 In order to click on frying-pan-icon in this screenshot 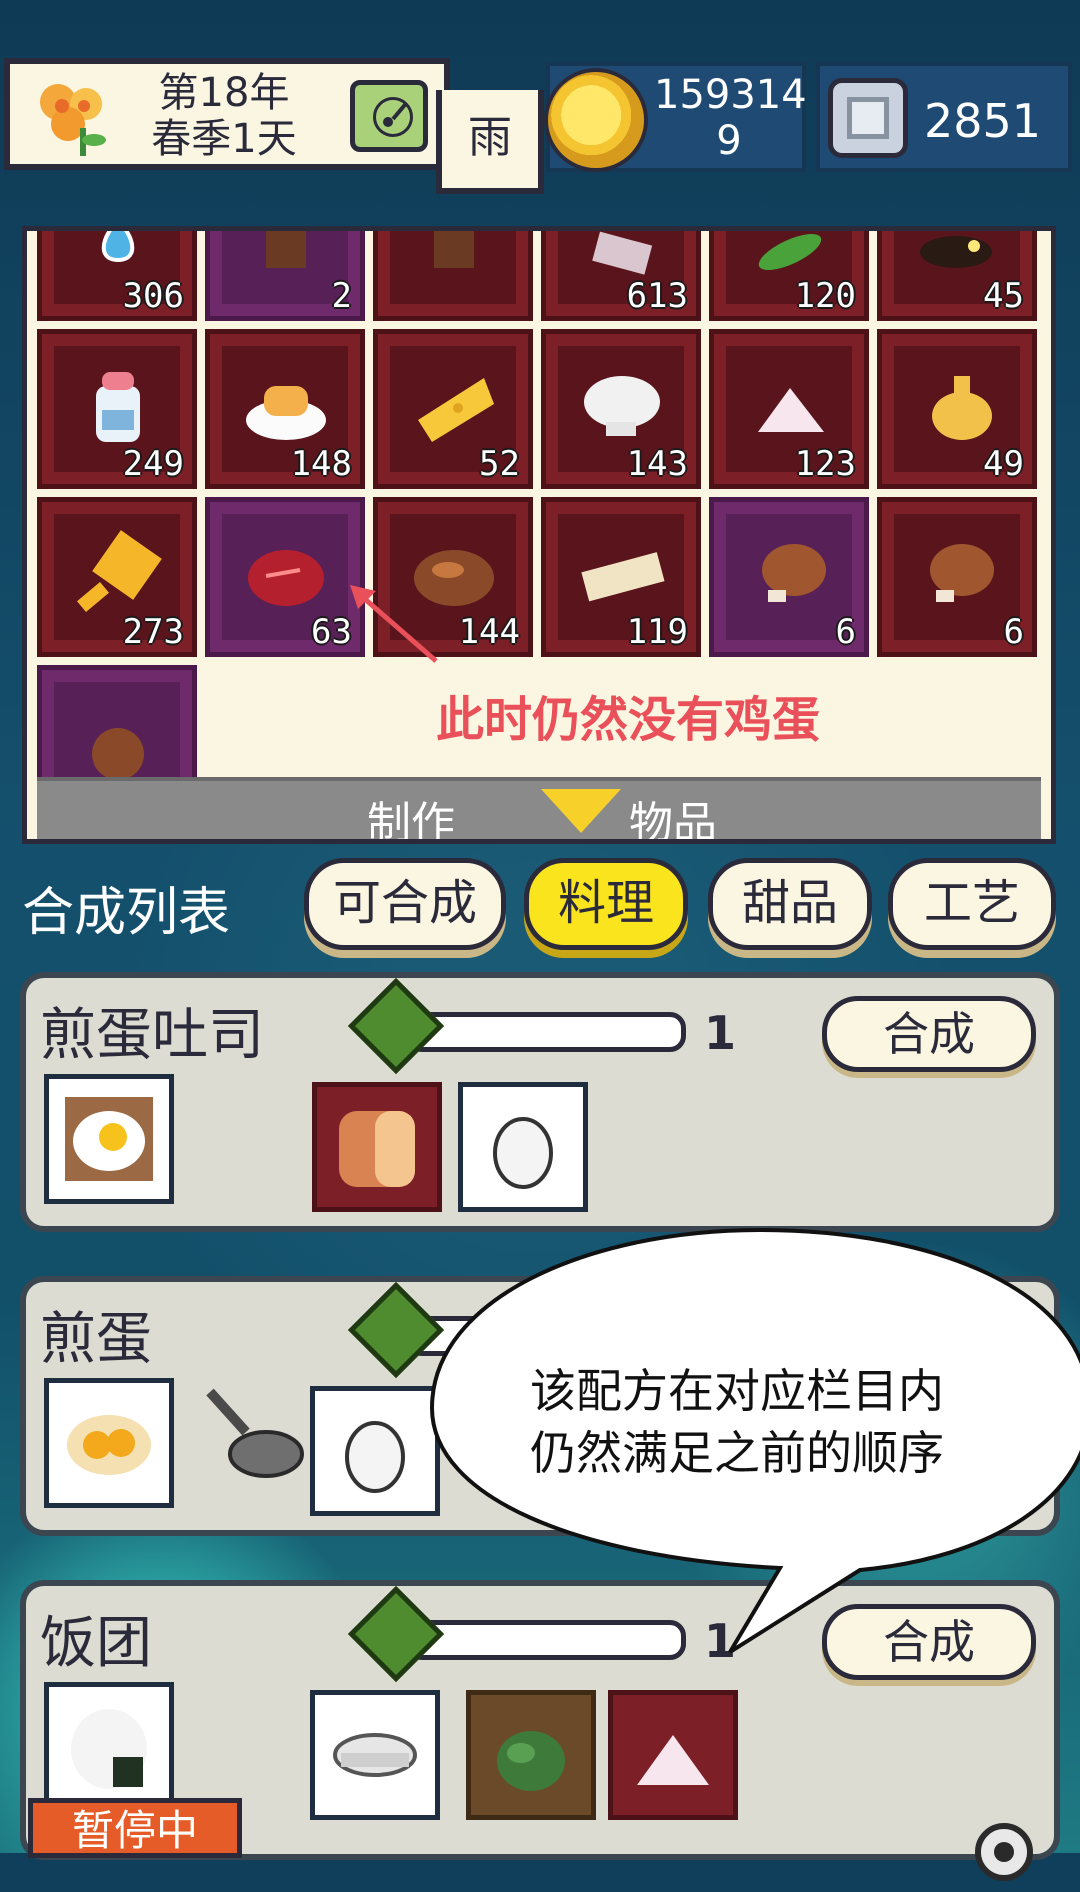, I will do `click(255, 1433)`.